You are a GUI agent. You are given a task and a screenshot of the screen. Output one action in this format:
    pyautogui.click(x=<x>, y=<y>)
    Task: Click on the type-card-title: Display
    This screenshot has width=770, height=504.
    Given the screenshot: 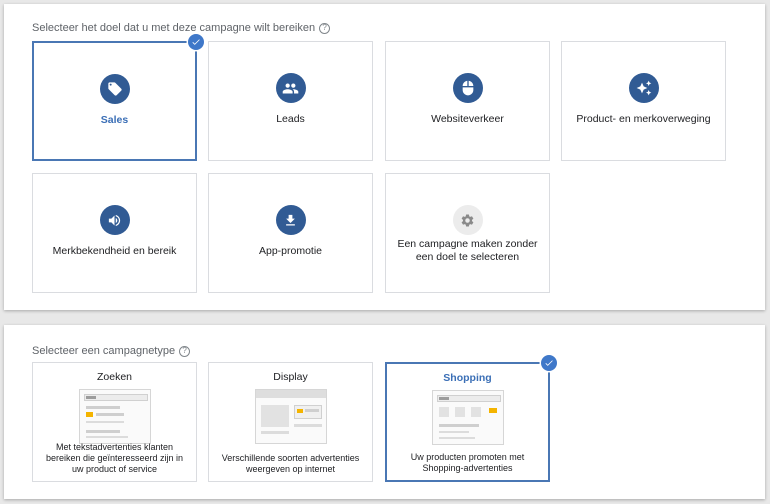 What is the action you would take?
    pyautogui.click(x=290, y=377)
    